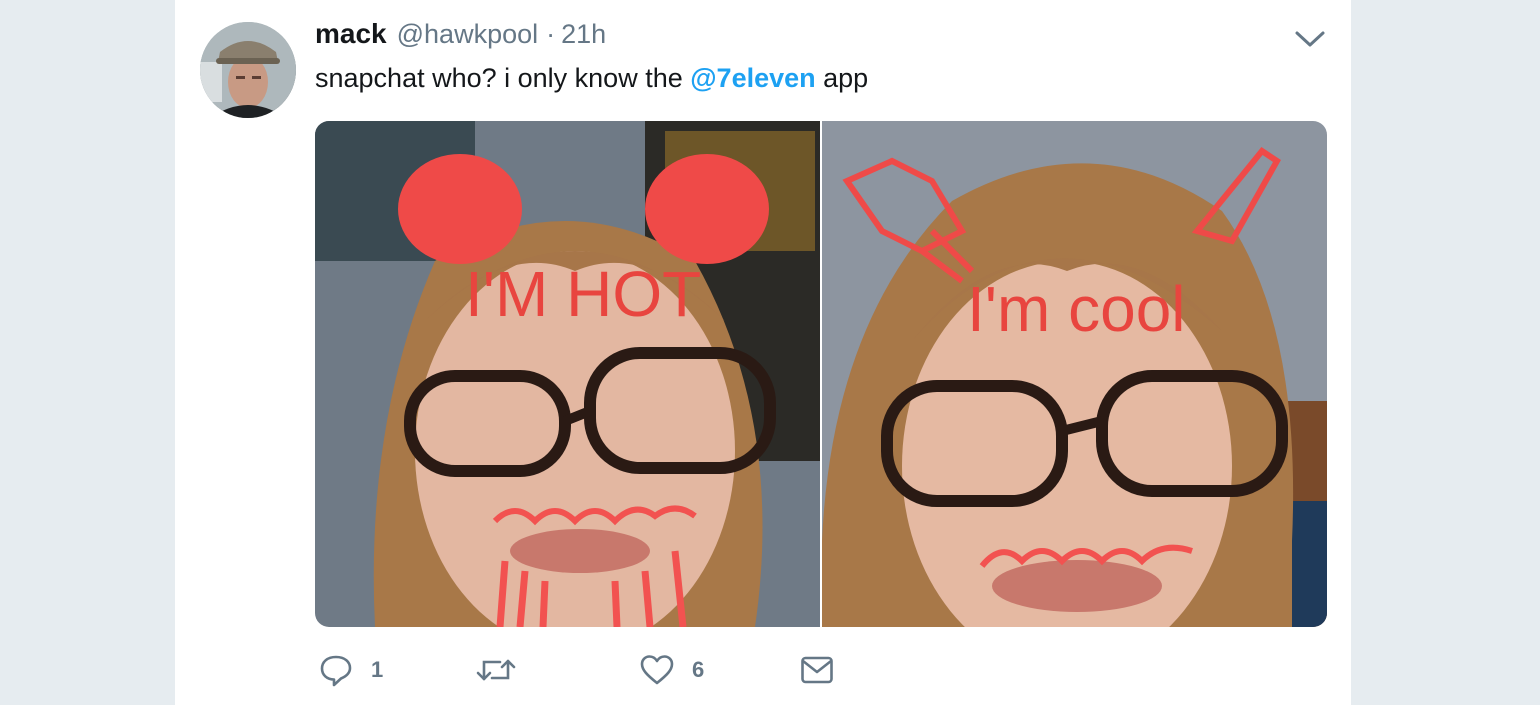  I want to click on like-icon, so click(657, 670).